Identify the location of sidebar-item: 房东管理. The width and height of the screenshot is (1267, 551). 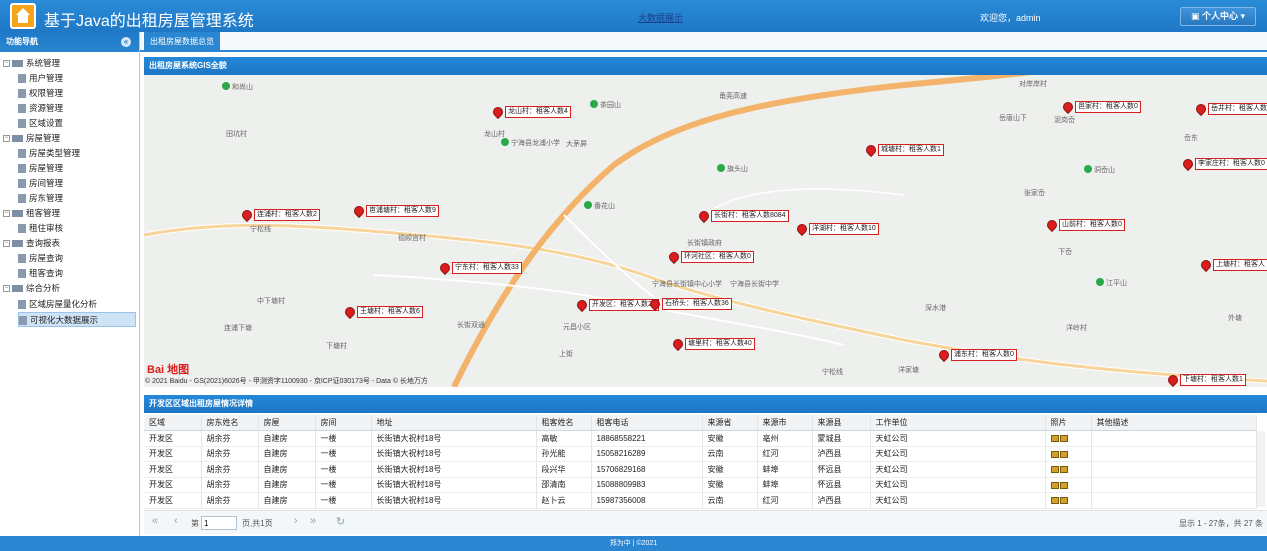
(73, 198).